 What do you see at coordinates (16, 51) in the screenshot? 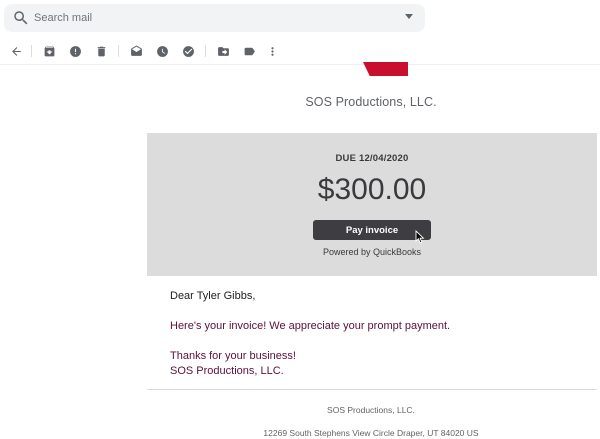
I see `back-arrow-icon` at bounding box center [16, 51].